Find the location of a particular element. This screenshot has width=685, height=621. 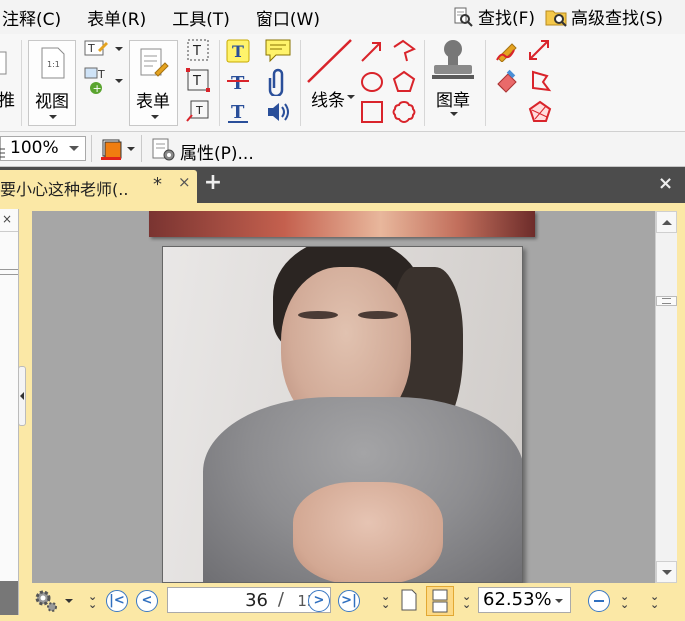

pdf-page-icon: 1:1 is located at coordinates (53, 65).